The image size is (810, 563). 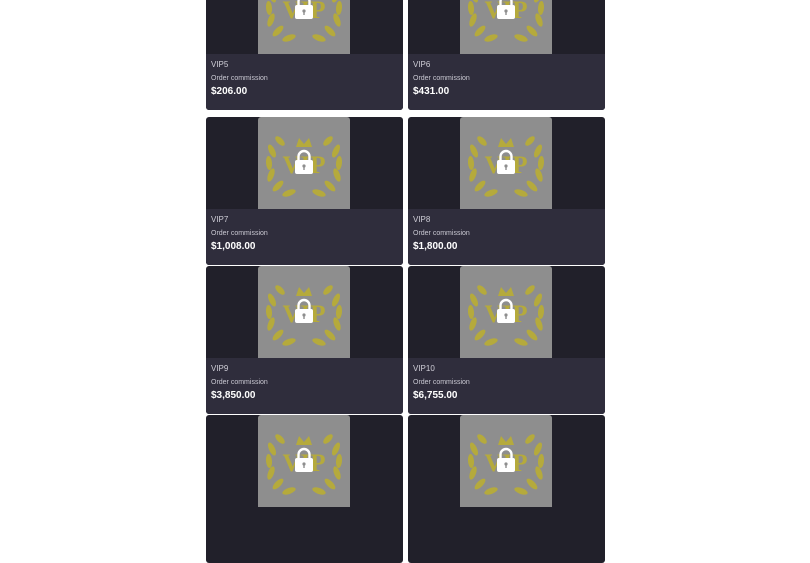 I want to click on commission-amount: $6,755.00, so click(x=435, y=395).